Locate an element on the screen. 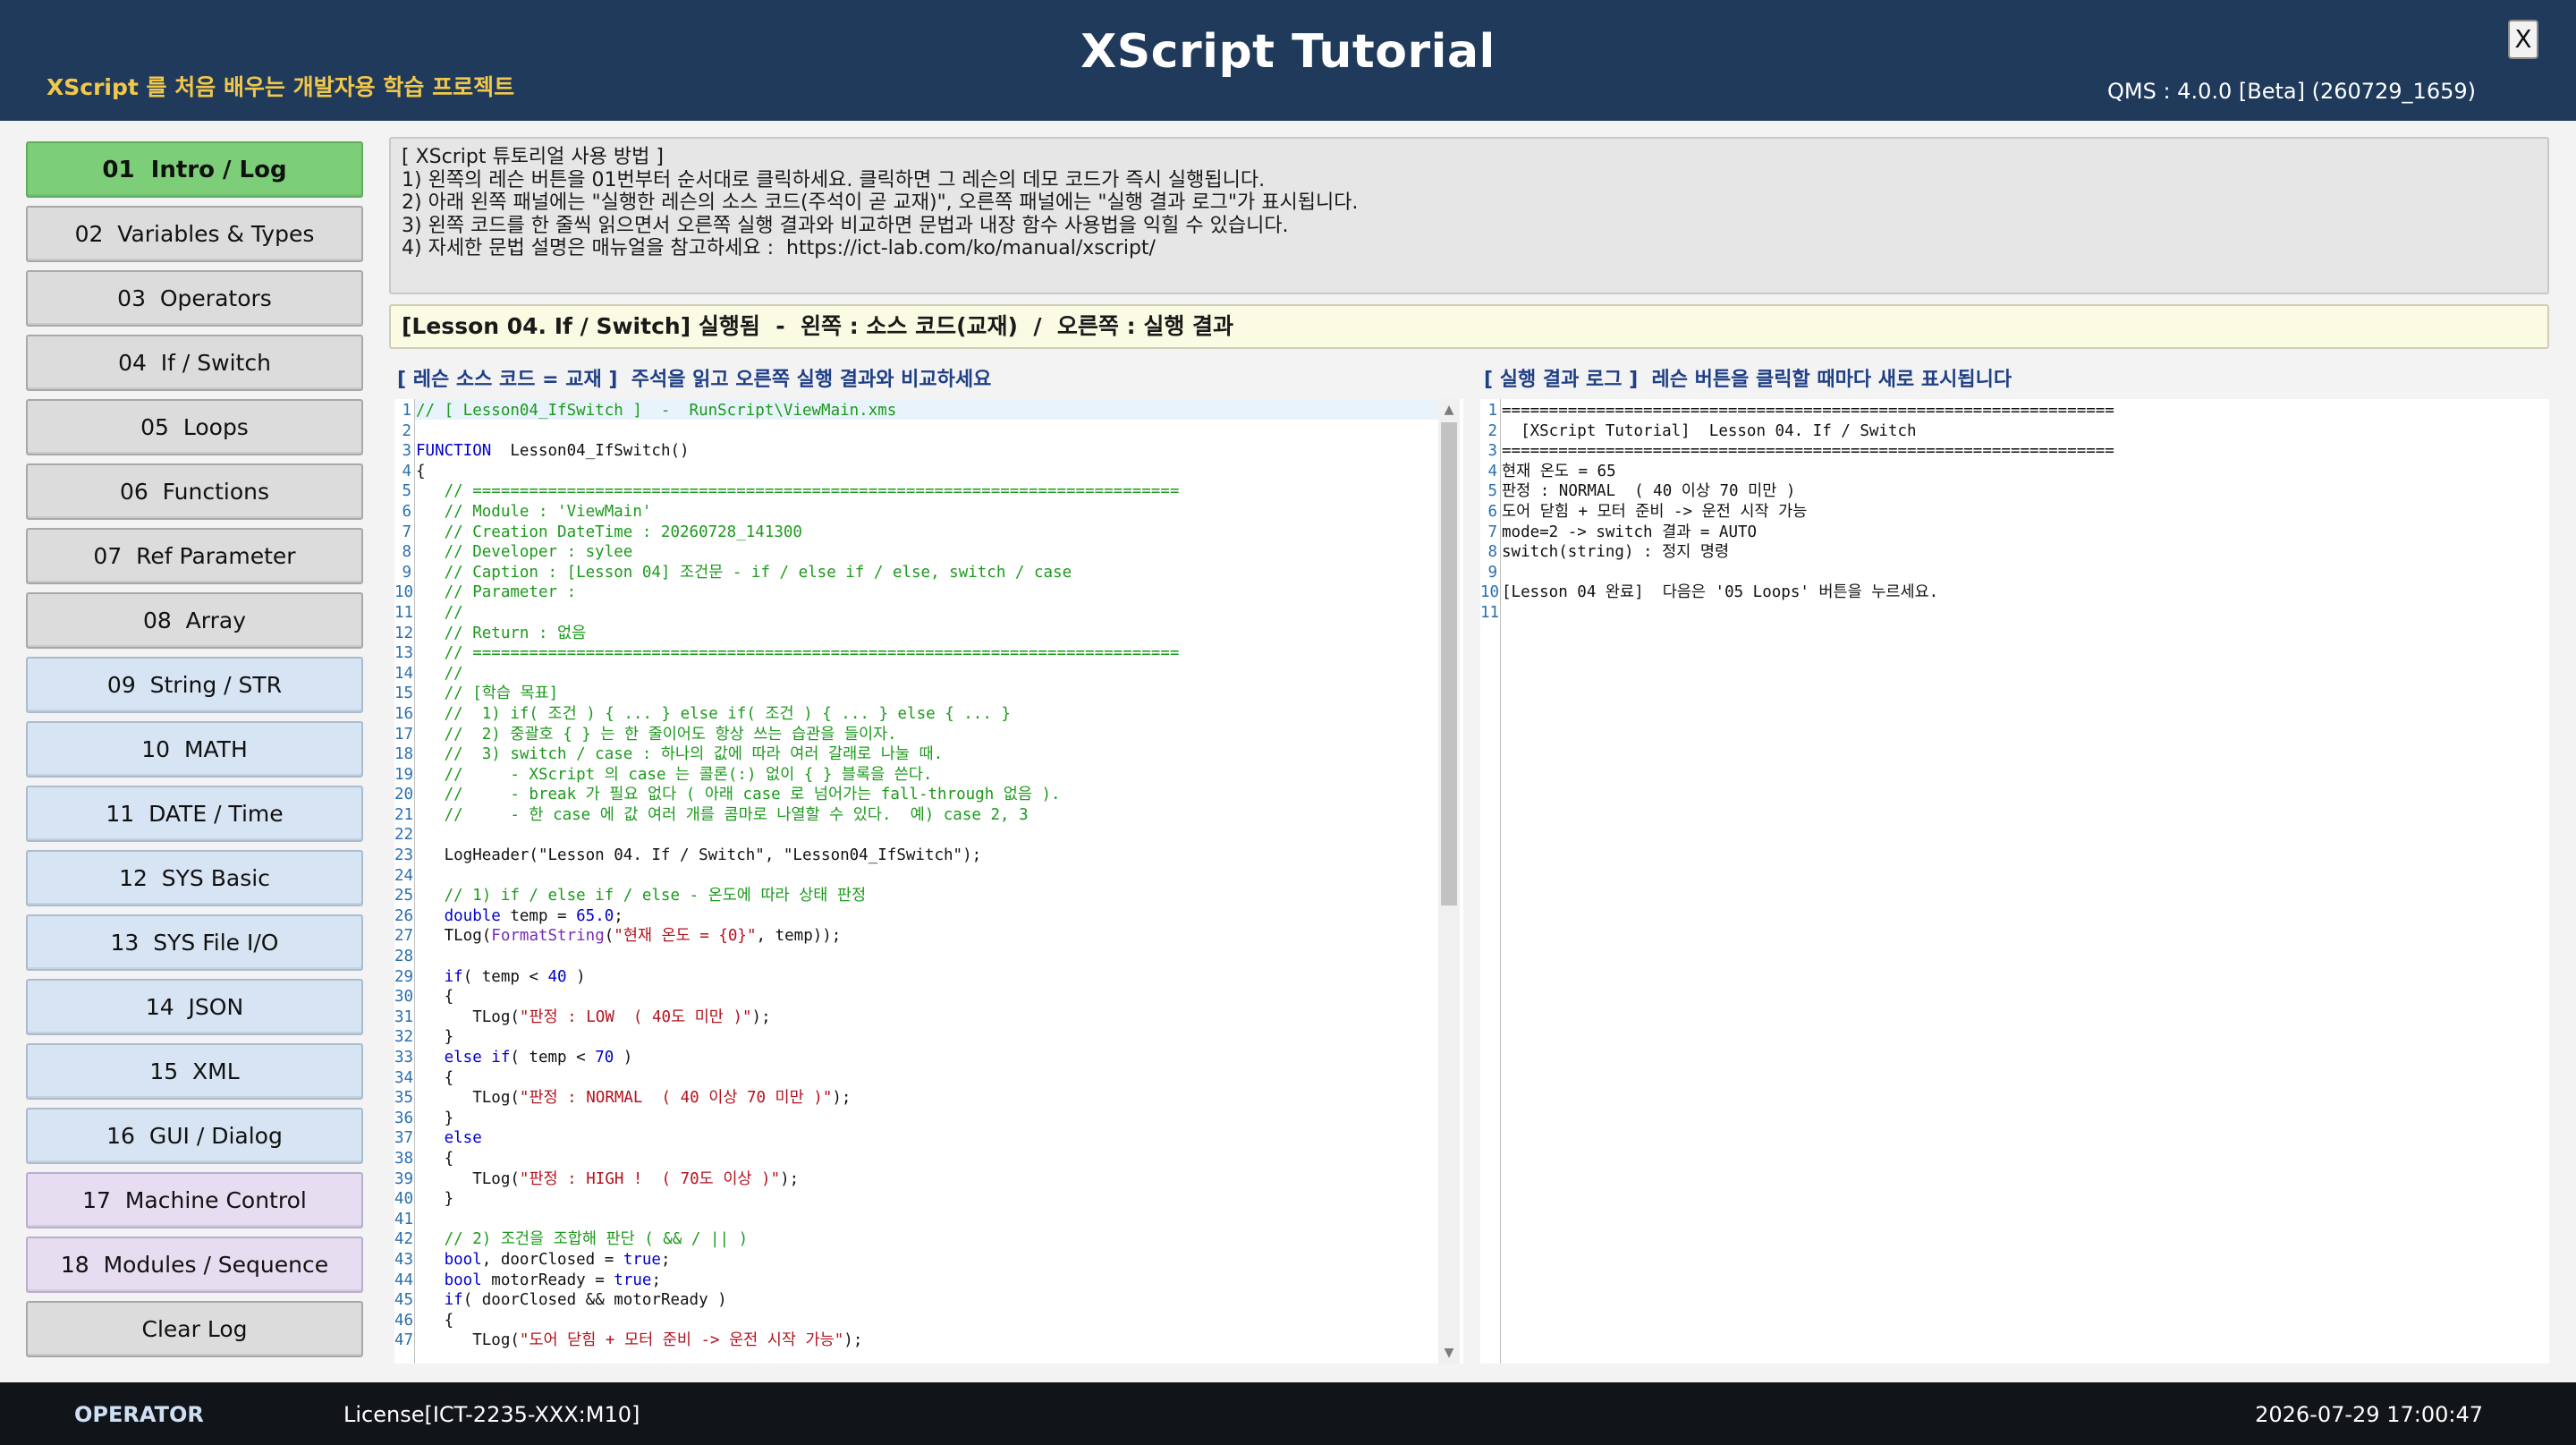  line-number: 4 is located at coordinates (1492, 471).